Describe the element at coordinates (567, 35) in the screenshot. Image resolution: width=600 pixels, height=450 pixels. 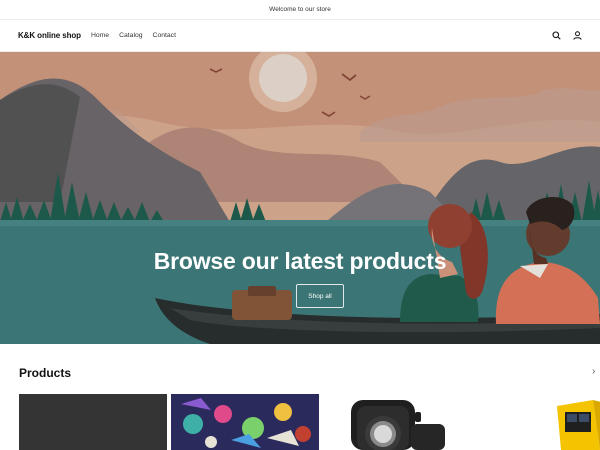
I see `header-icons` at that location.